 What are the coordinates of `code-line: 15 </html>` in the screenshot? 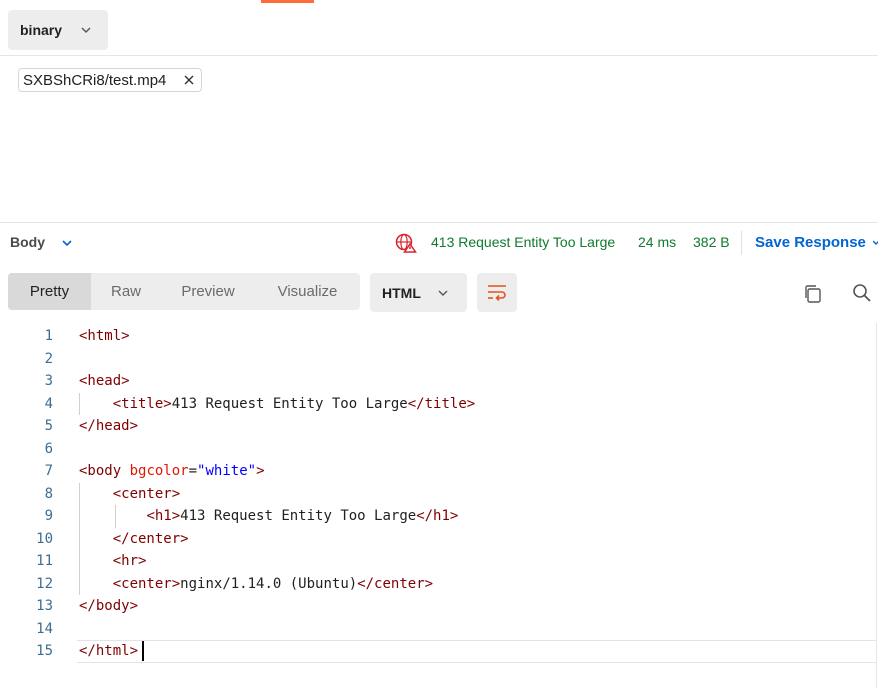 It's located at (438, 651).